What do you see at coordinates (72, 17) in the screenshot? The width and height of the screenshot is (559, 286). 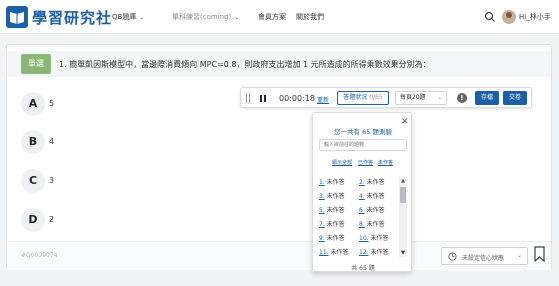 I see `site-logo-text: 學習研究社` at bounding box center [72, 17].